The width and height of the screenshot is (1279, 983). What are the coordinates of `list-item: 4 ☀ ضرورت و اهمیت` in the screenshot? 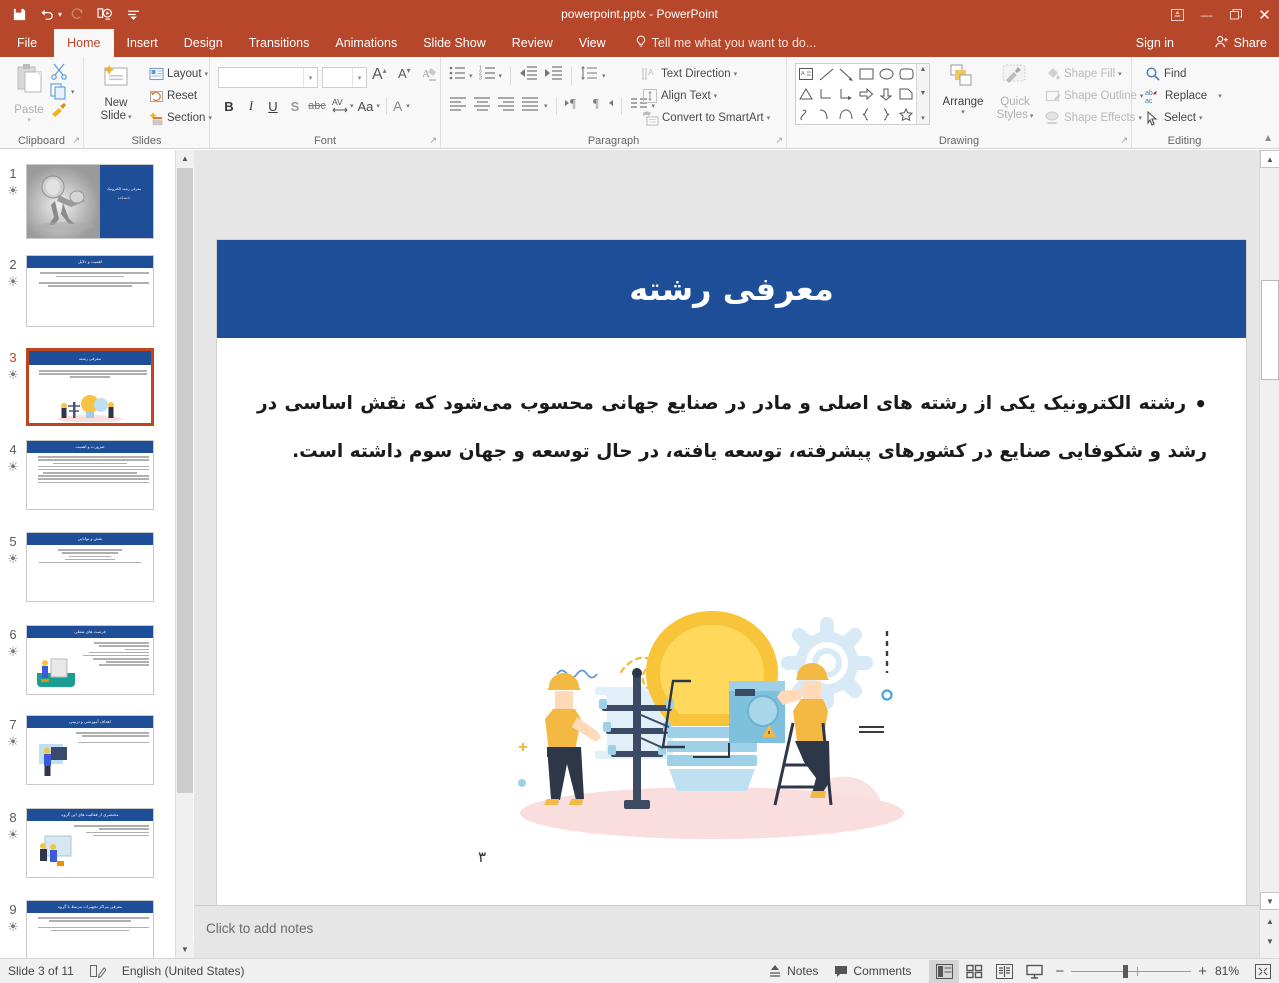 It's located at (87, 475).